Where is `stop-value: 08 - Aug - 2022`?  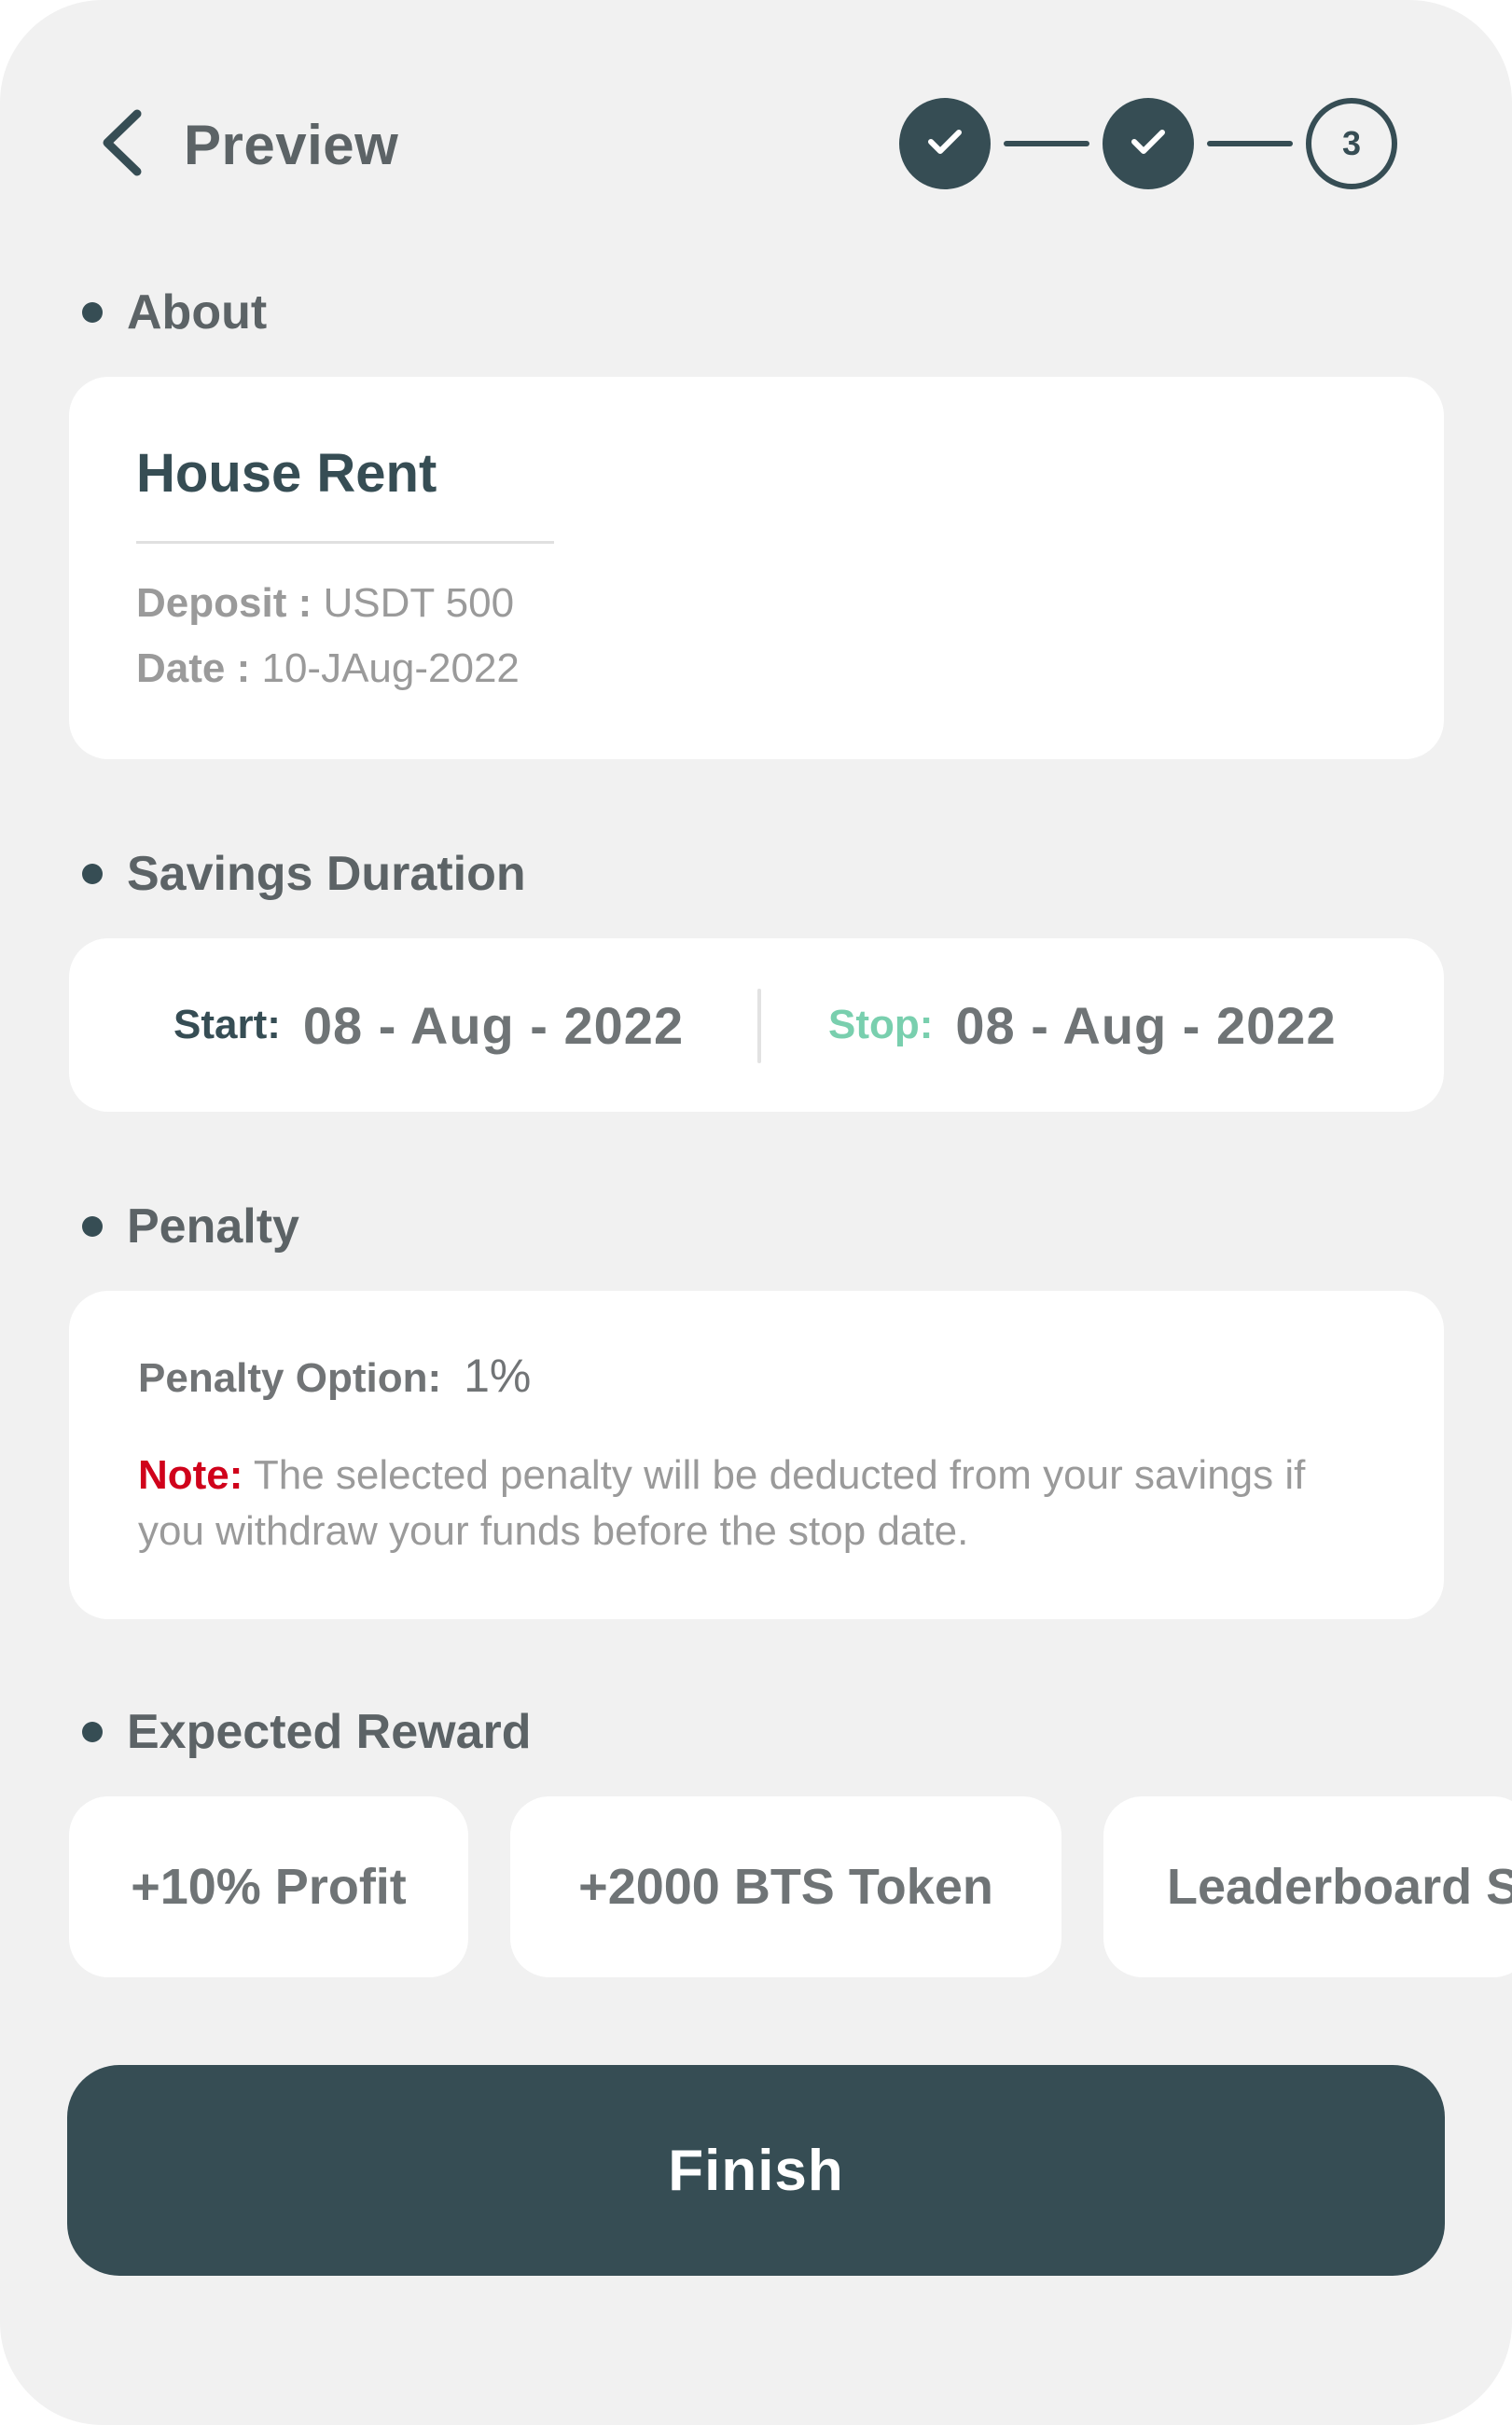 stop-value: 08 - Aug - 2022 is located at coordinates (1146, 1025).